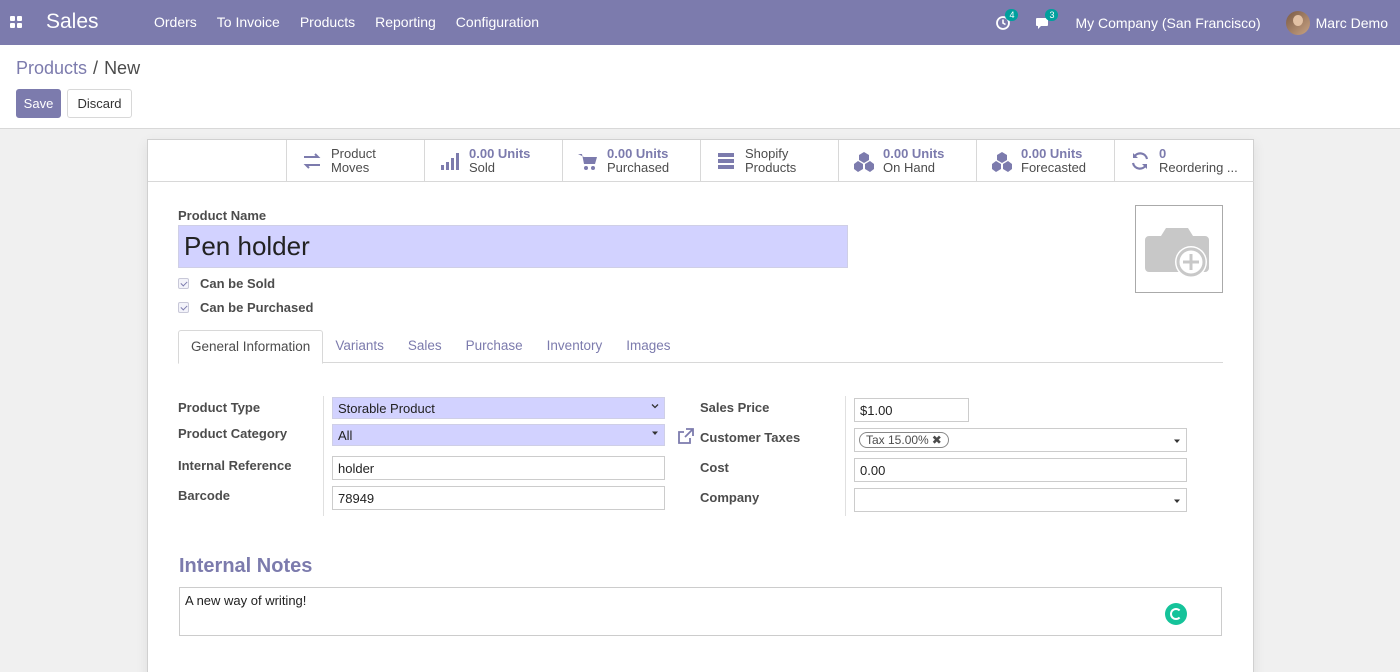 This screenshot has height=672, width=1400. I want to click on messages-chat-icon: 3, so click(1047, 19).